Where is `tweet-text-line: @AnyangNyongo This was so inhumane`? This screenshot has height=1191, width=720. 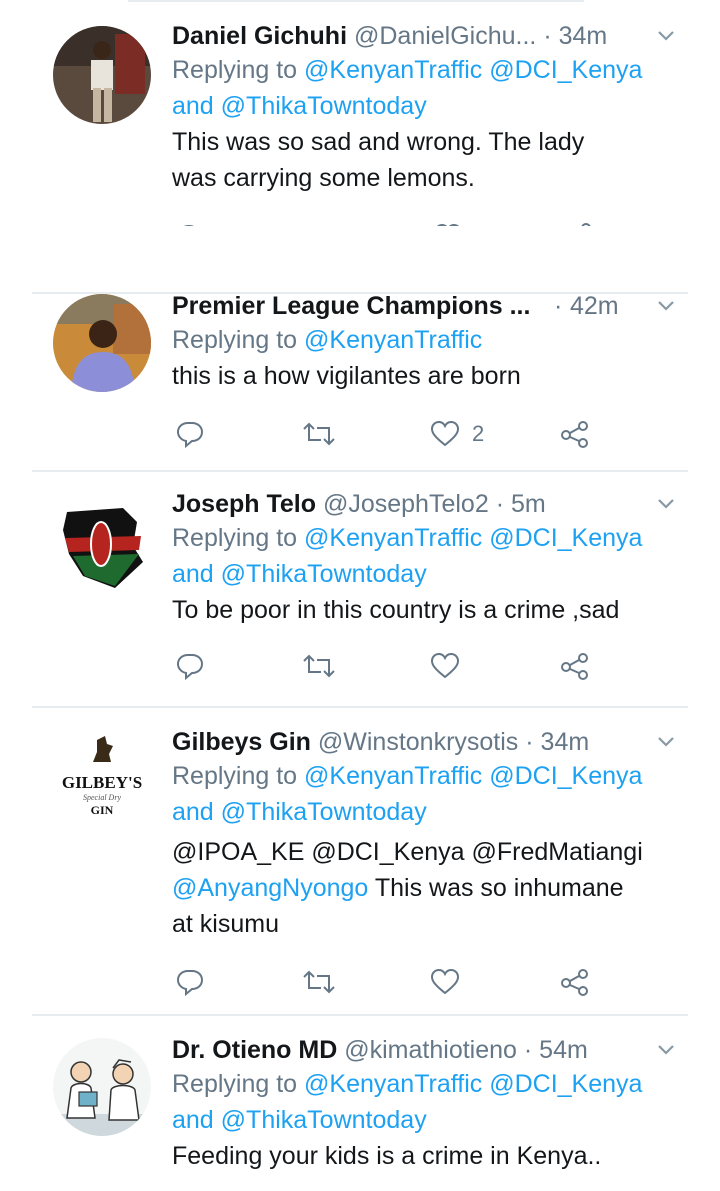
tweet-text-line: @AnyangNyongo This was so inhumane is located at coordinates (431, 888).